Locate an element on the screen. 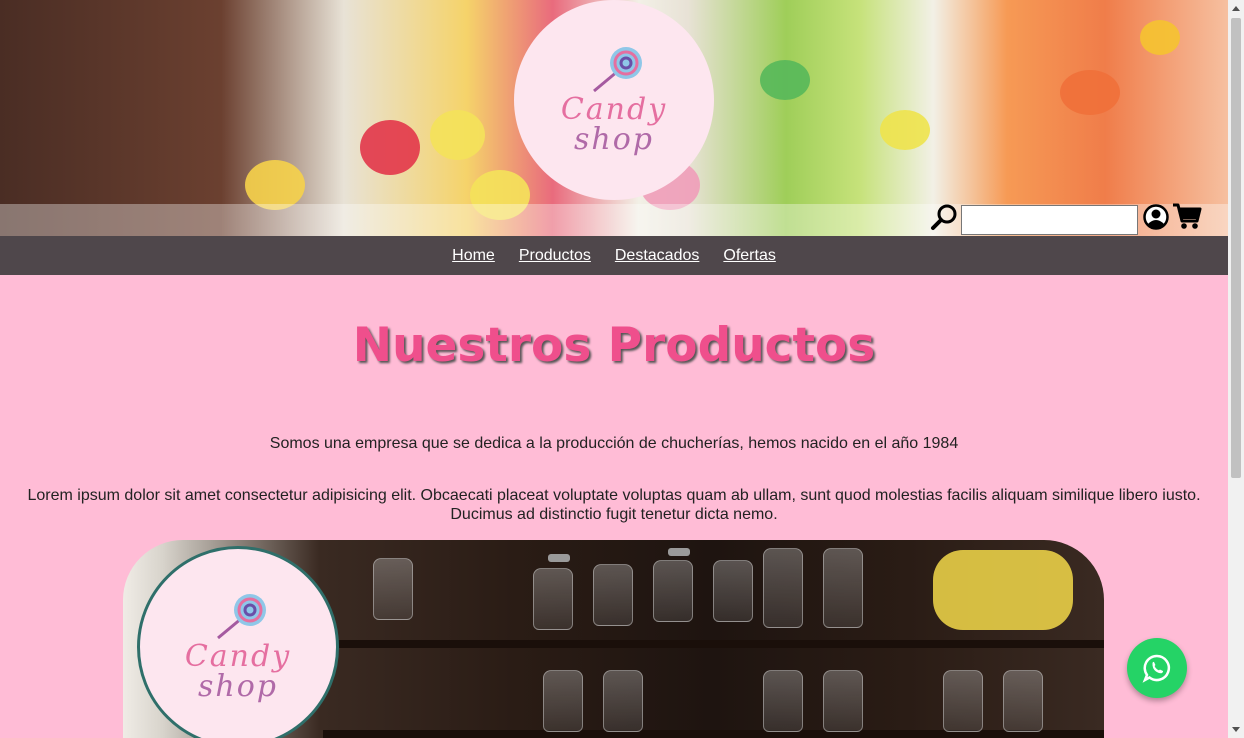 The image size is (1244, 738). whatsapp-button is located at coordinates (1157, 668).